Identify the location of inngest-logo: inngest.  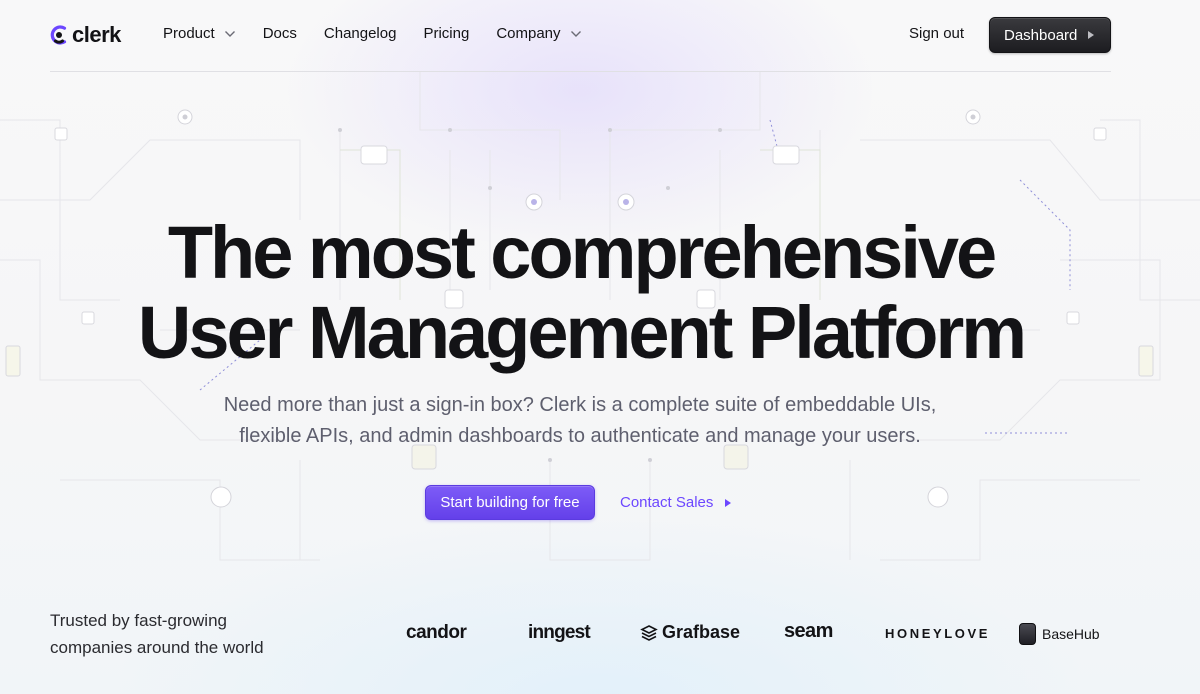
(559, 632).